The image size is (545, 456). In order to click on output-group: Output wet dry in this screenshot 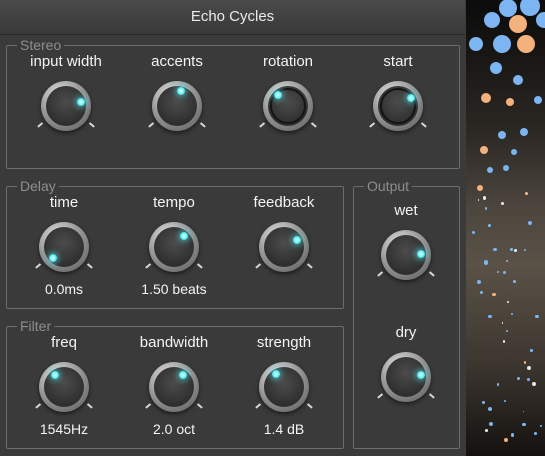, I will do `click(406, 313)`.